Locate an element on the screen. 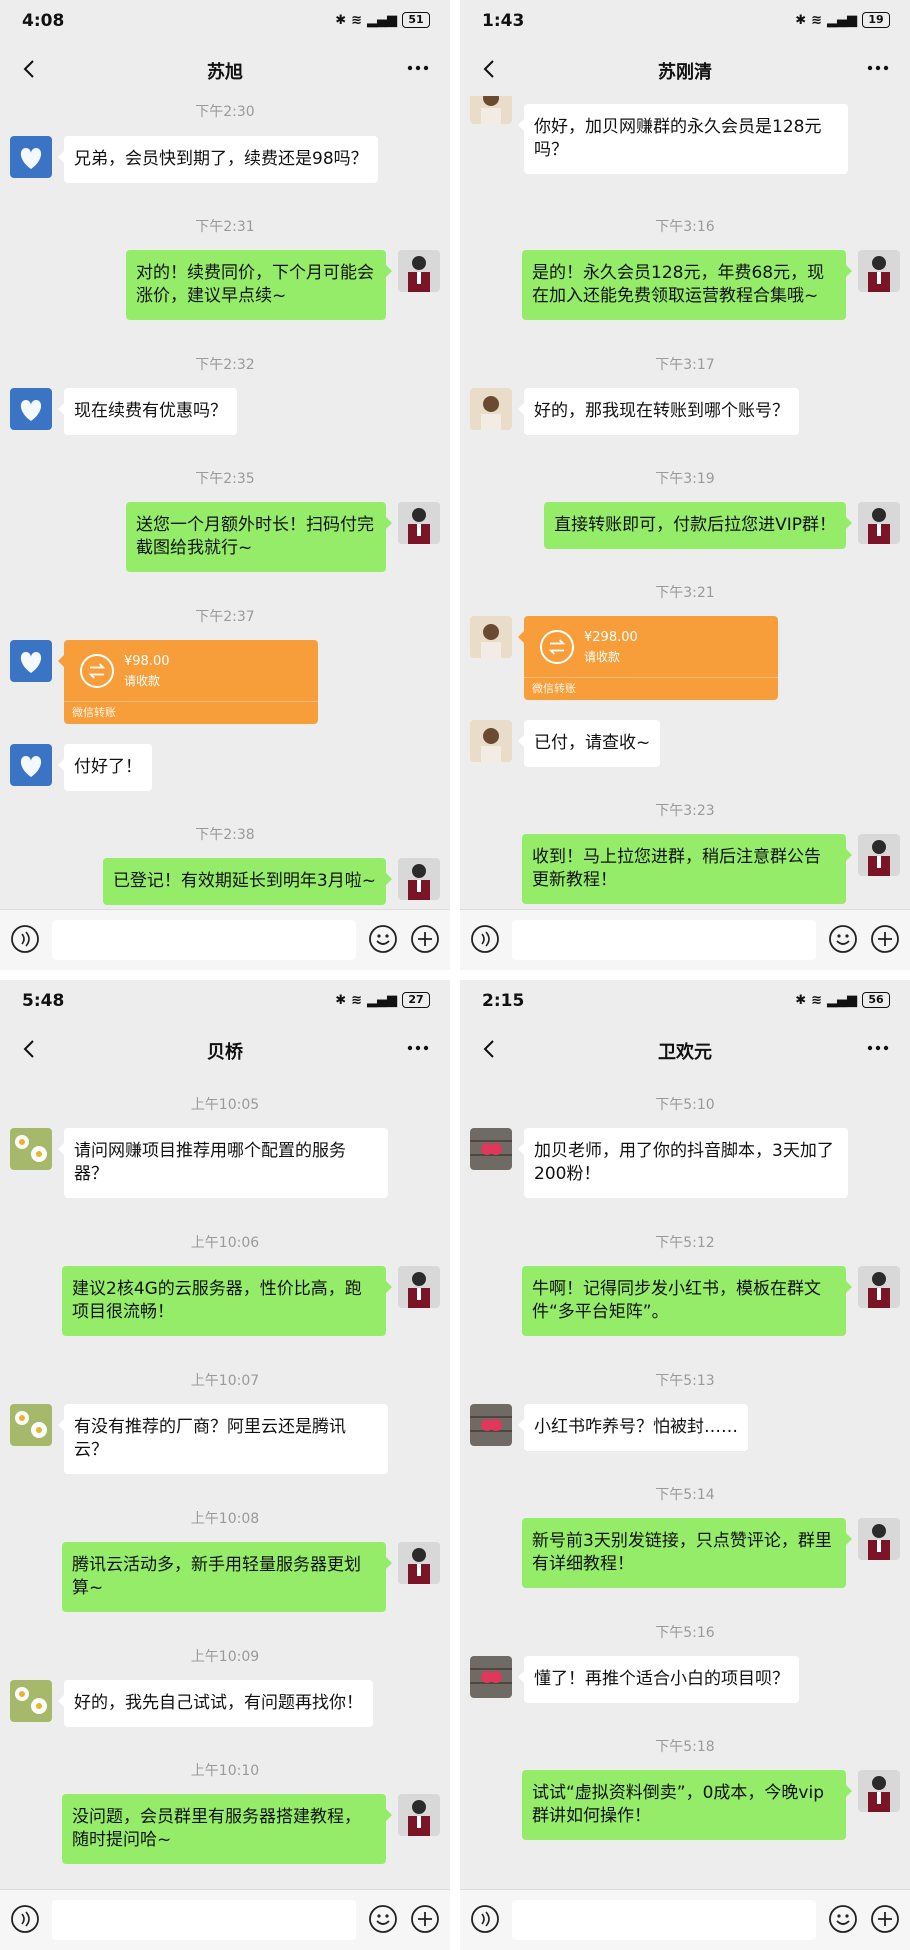 This screenshot has height=1950, width=910. message-bubble: 兄弟，会员快到期了，续费还是98吗？ is located at coordinates (218, 159).